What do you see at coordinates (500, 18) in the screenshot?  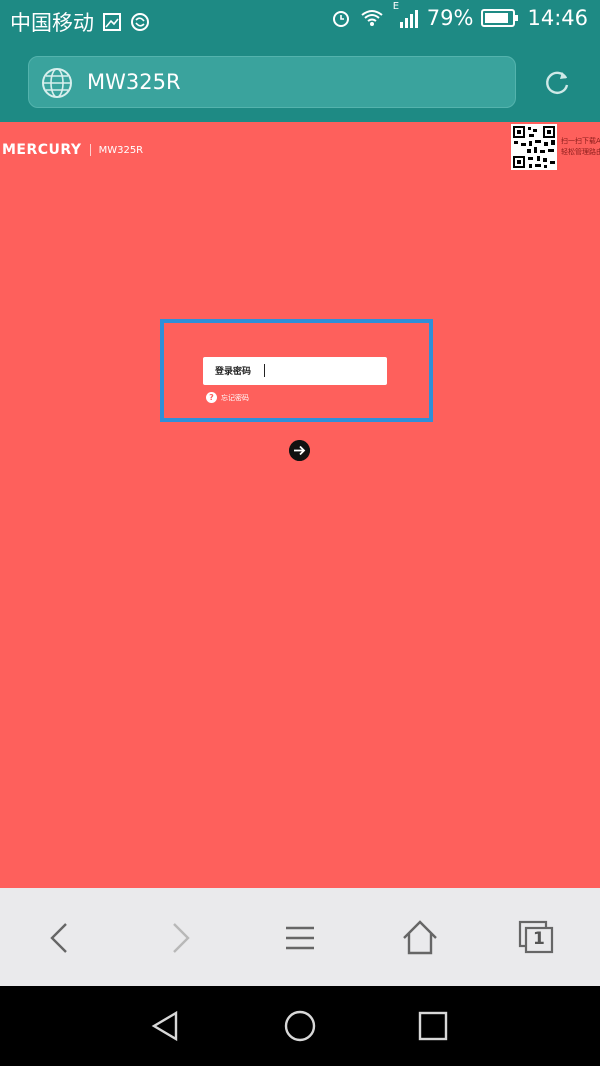 I see `battery-icon` at bounding box center [500, 18].